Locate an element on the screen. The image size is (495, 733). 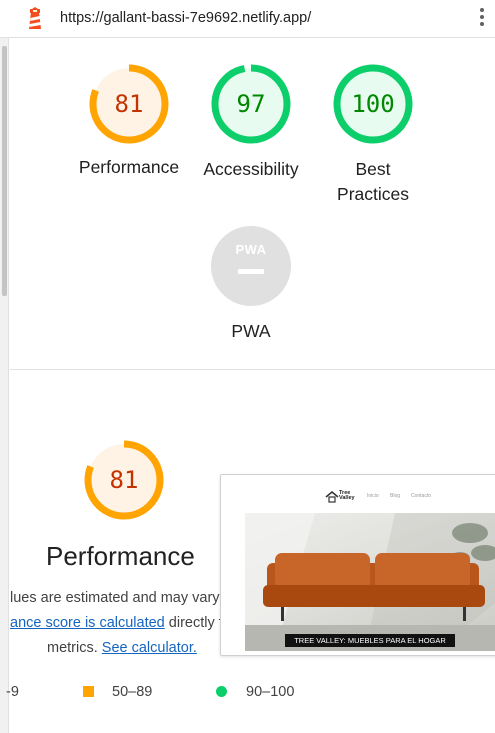
site-brand: Tree Valley is located at coordinates (347, 495).